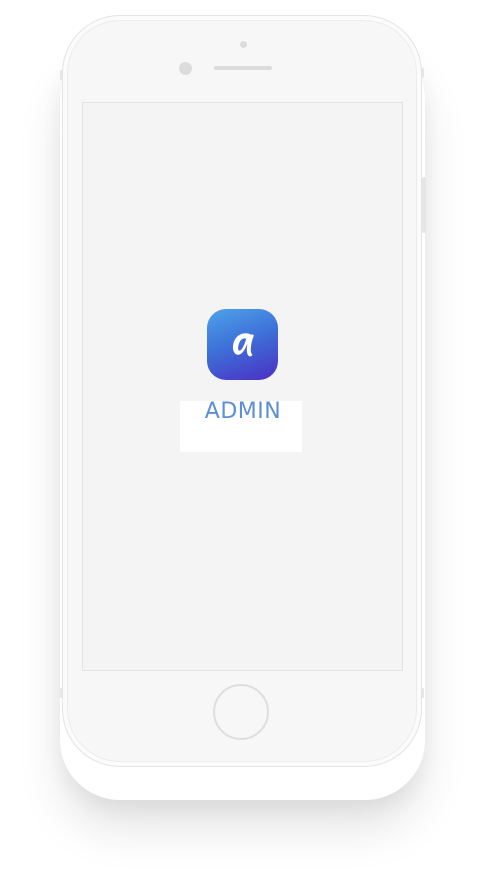 This screenshot has width=485, height=871. I want to click on app-logo-icon, so click(242, 344).